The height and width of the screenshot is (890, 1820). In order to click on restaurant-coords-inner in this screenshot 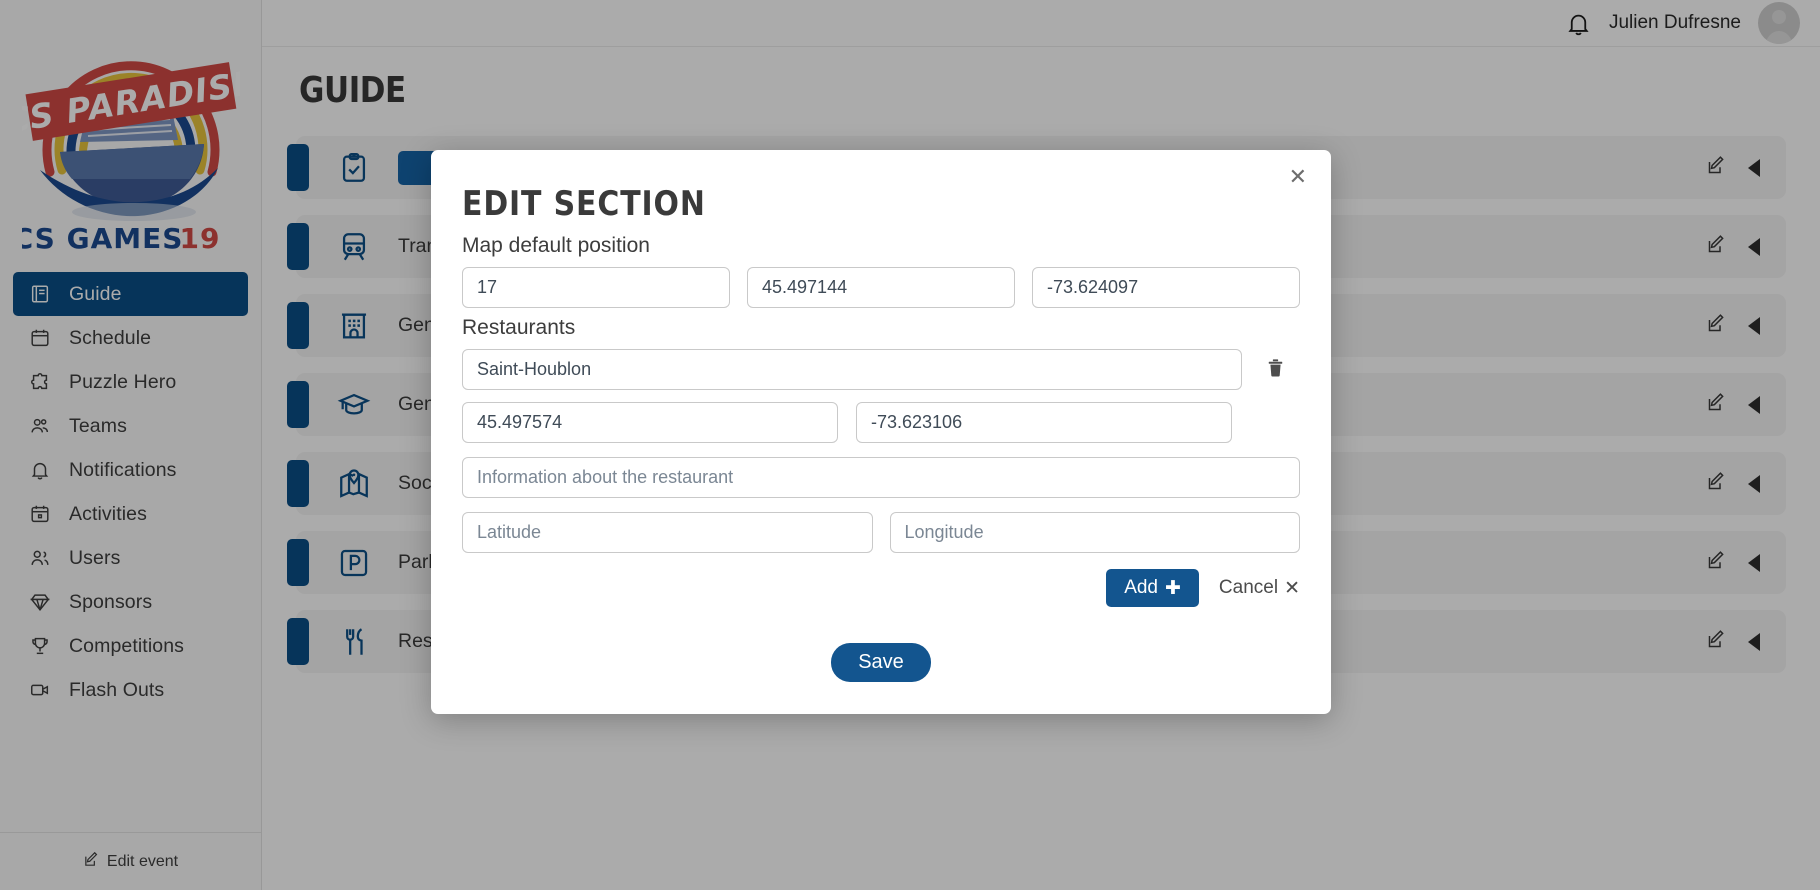, I will do `click(881, 422)`.